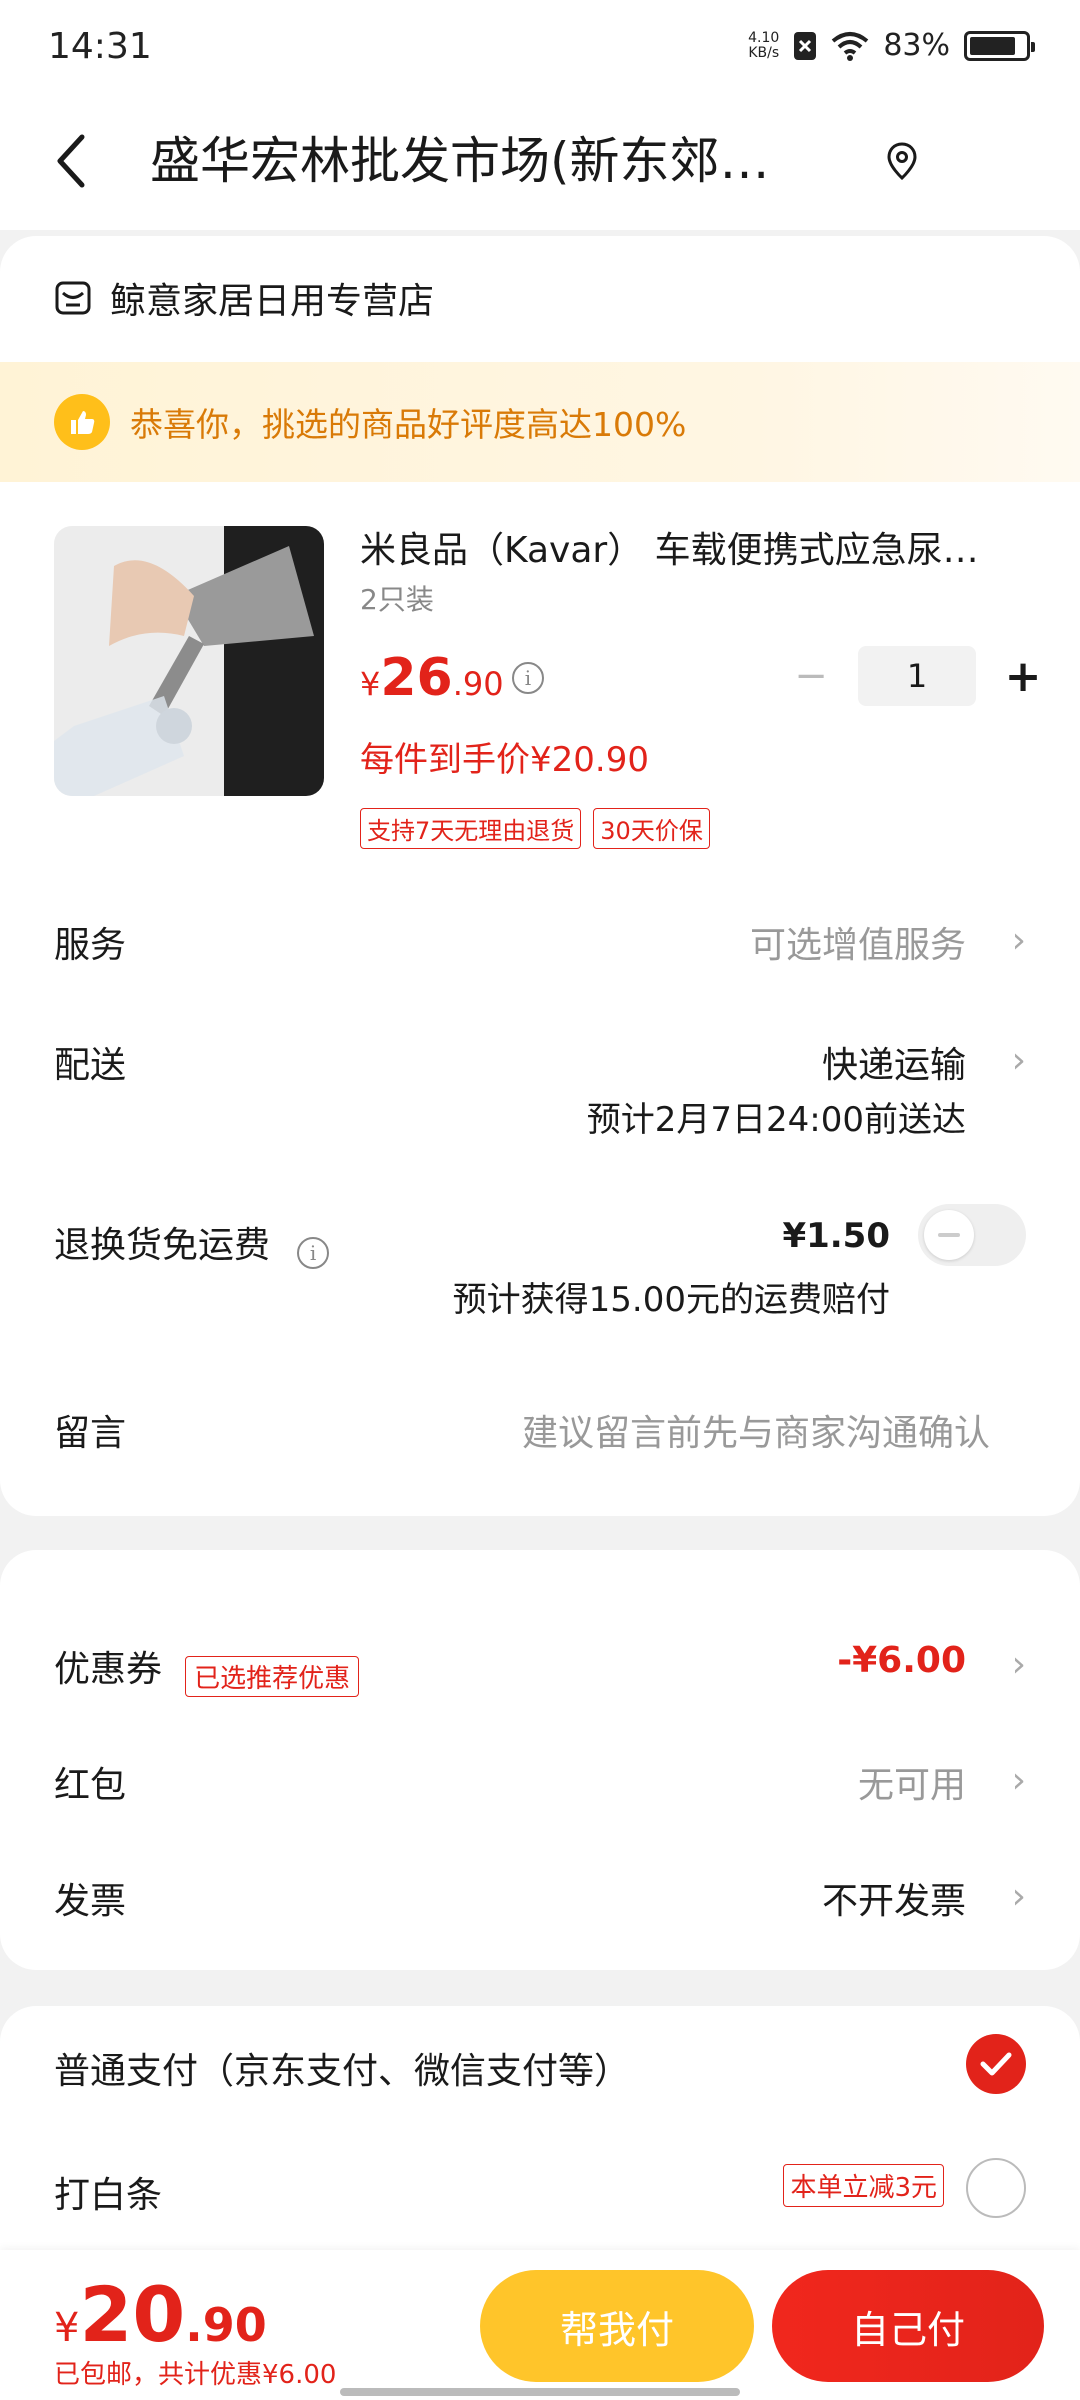 This screenshot has width=1080, height=2400. I want to click on total-decimal: .90, so click(226, 2325).